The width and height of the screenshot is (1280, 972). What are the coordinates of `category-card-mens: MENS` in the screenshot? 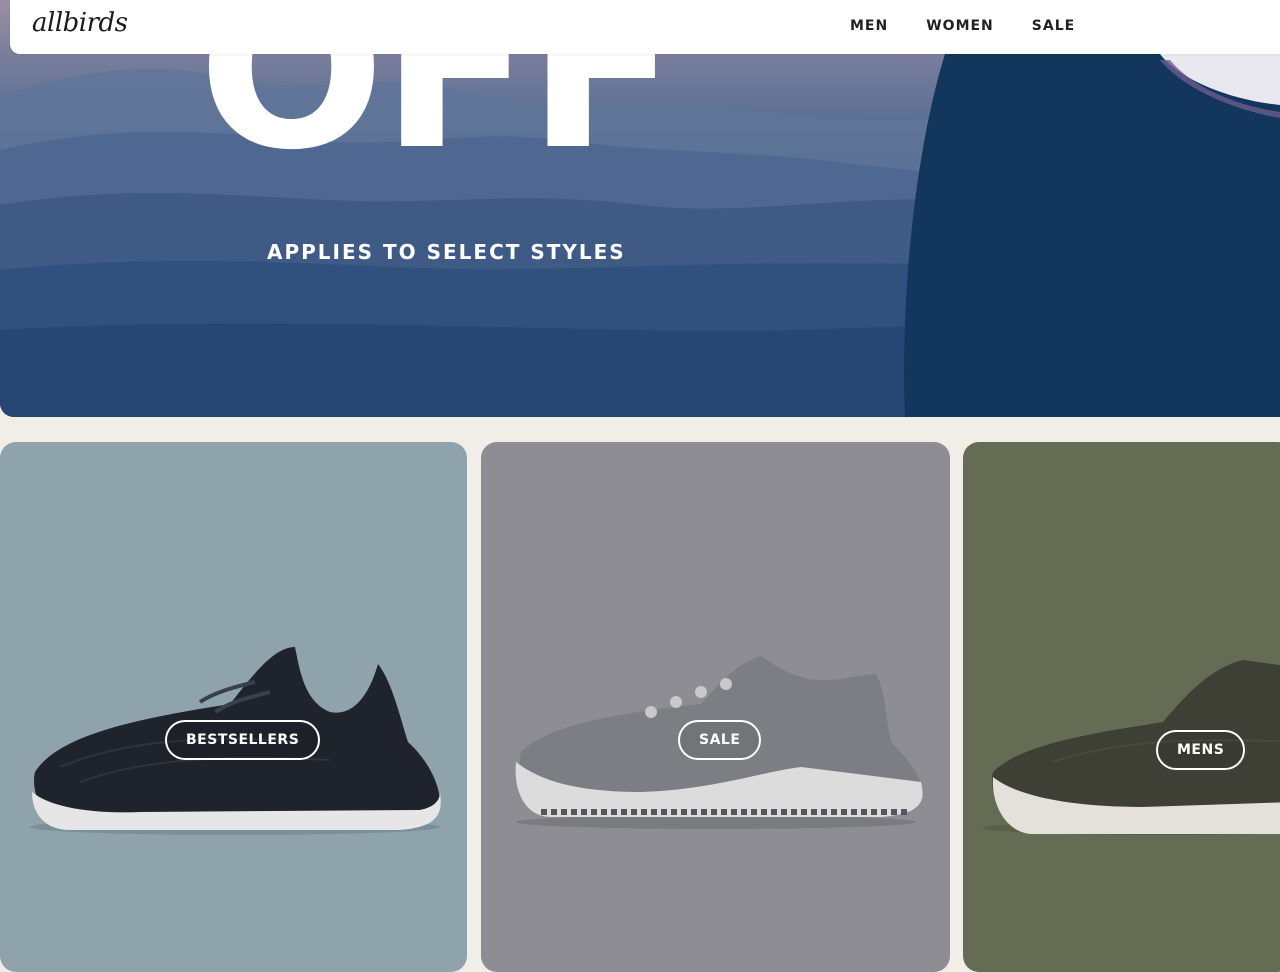 It's located at (1121, 707).